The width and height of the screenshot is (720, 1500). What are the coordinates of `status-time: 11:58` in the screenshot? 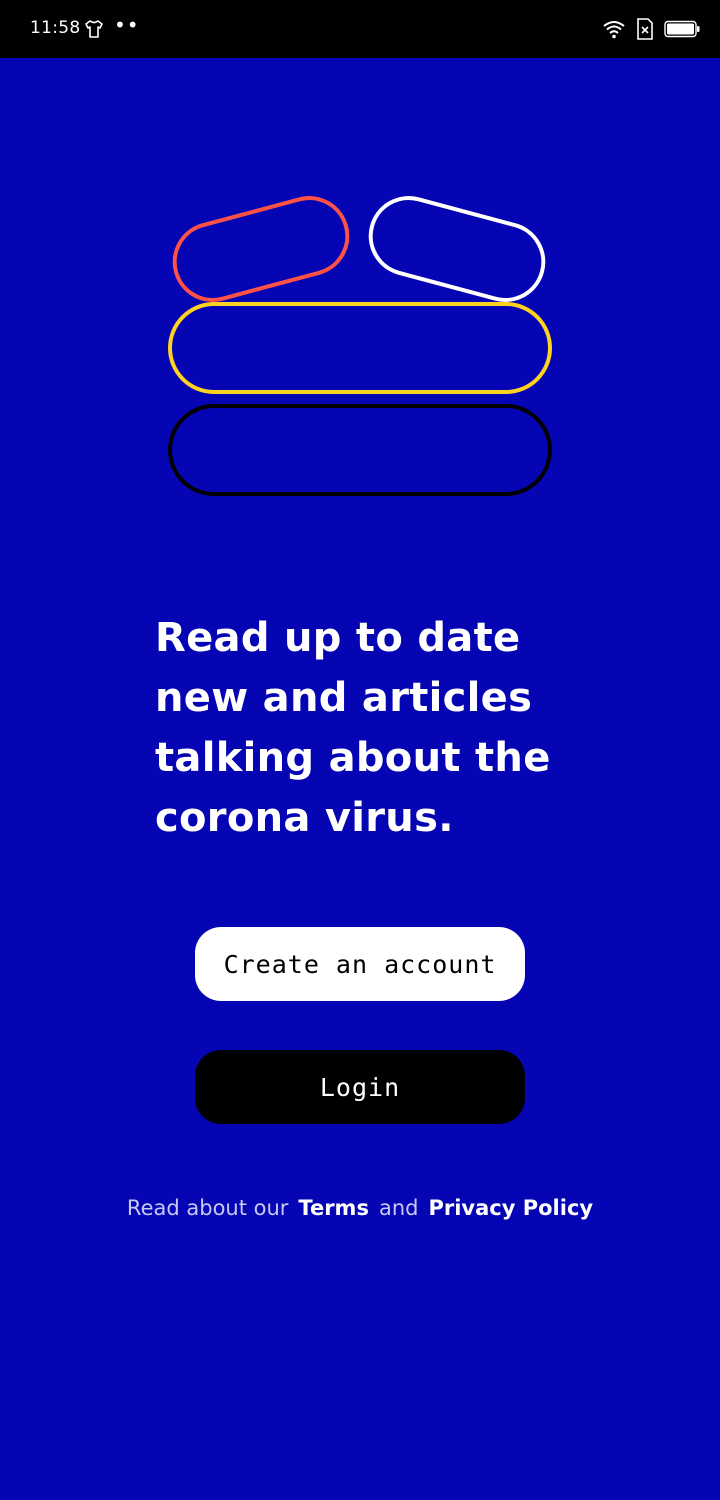 It's located at (55, 28).